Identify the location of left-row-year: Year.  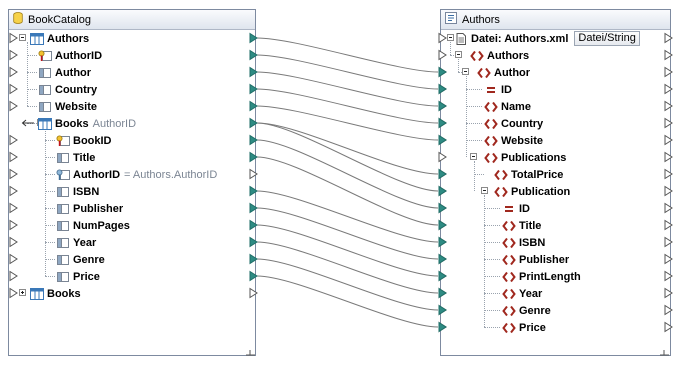
(76, 242).